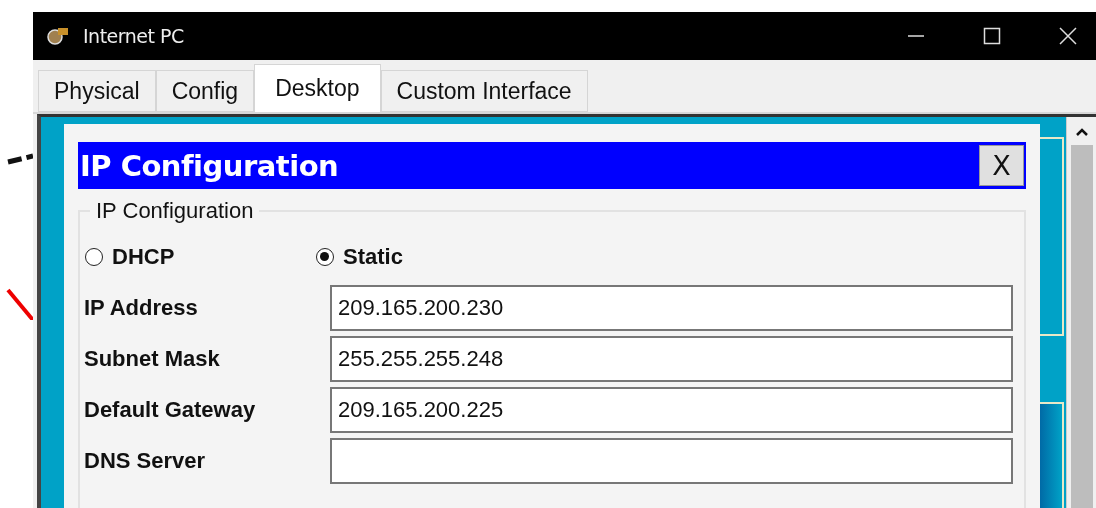  I want to click on field-label: Default Gateway, so click(170, 409).